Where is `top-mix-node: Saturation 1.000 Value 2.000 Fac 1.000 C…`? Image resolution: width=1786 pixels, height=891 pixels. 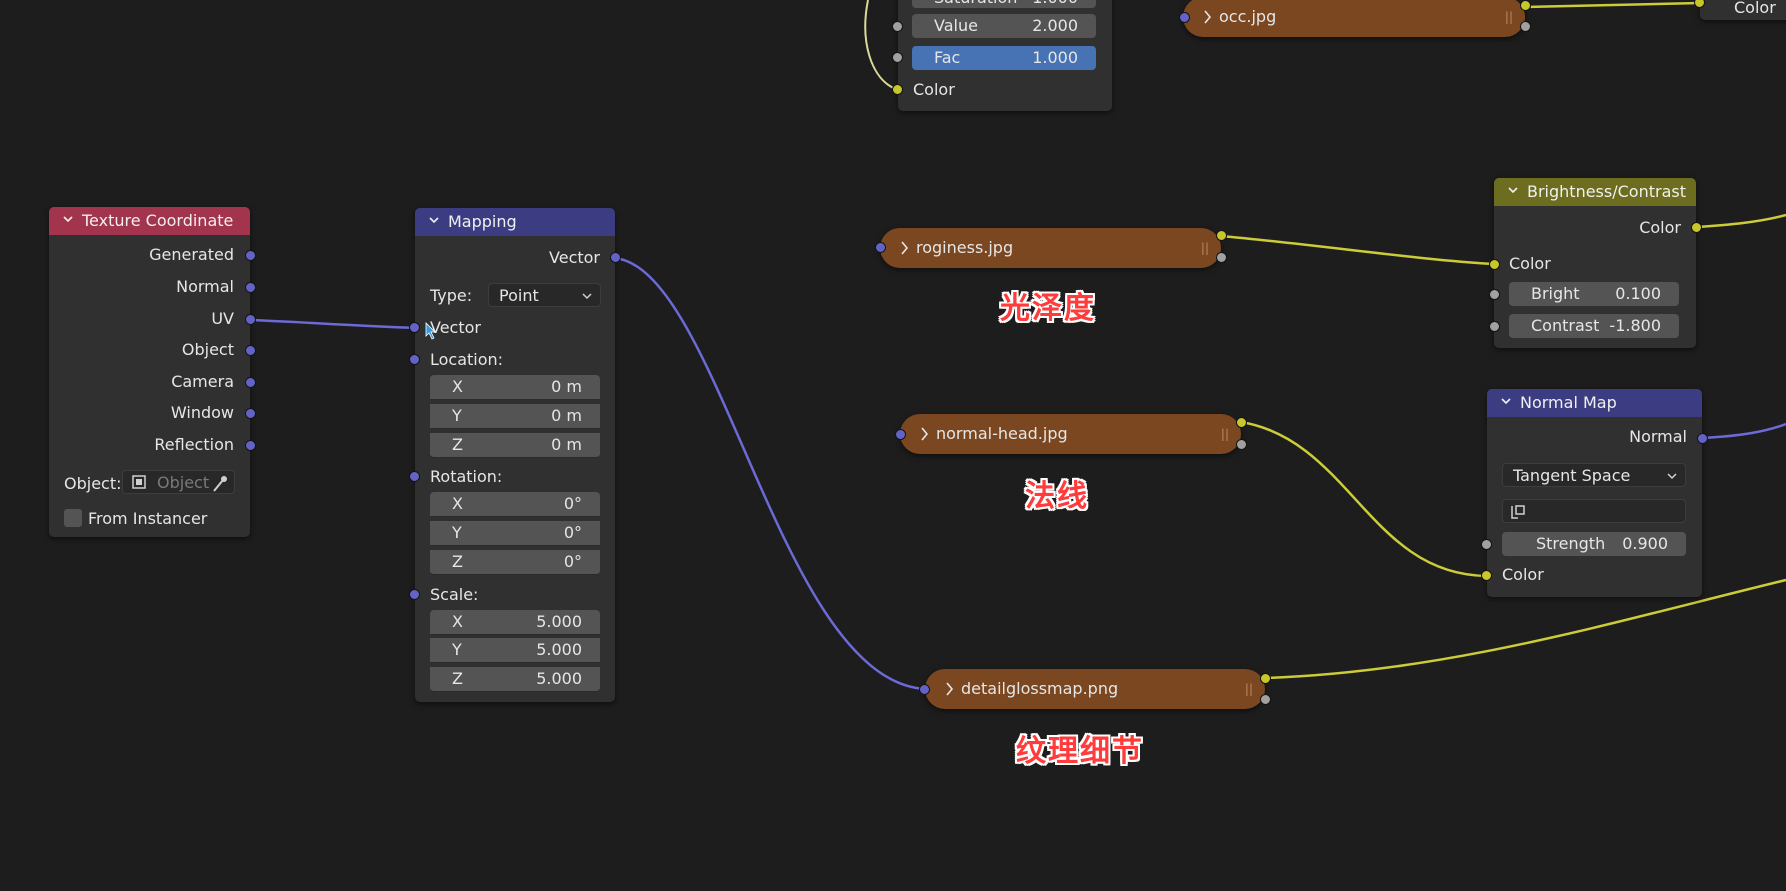 top-mix-node: Saturation 1.000 Value 2.000 Fac 1.000 C… is located at coordinates (1005, 55).